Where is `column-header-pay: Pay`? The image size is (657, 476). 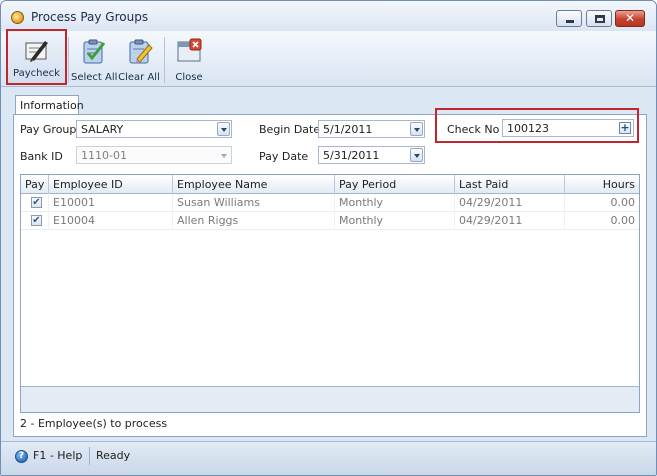
column-header-pay: Pay is located at coordinates (35, 184).